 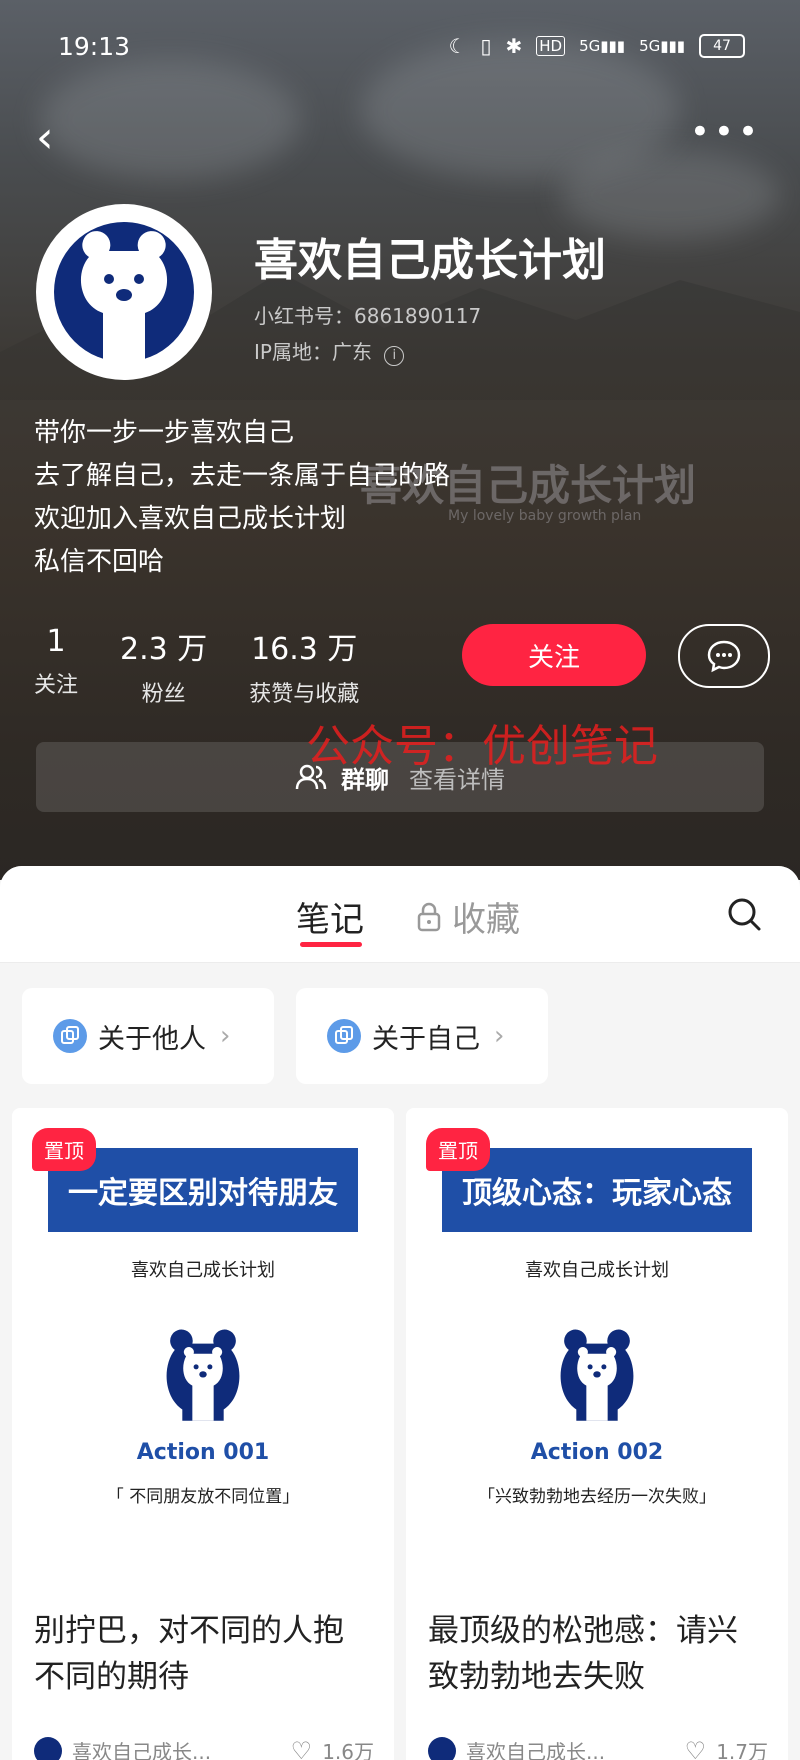 I want to click on more-icon: •••, so click(x=726, y=132).